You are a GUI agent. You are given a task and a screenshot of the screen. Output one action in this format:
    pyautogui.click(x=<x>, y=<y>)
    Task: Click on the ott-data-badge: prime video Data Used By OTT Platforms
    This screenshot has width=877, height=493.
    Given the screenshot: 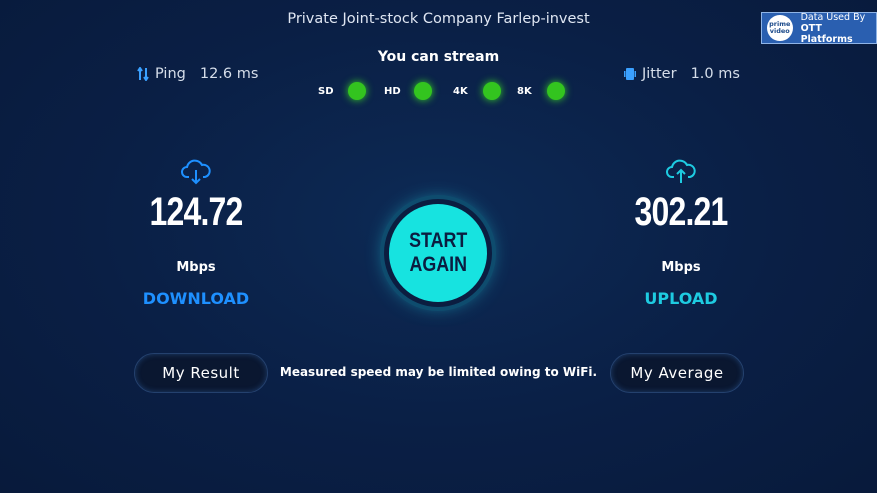 What is the action you would take?
    pyautogui.click(x=819, y=28)
    